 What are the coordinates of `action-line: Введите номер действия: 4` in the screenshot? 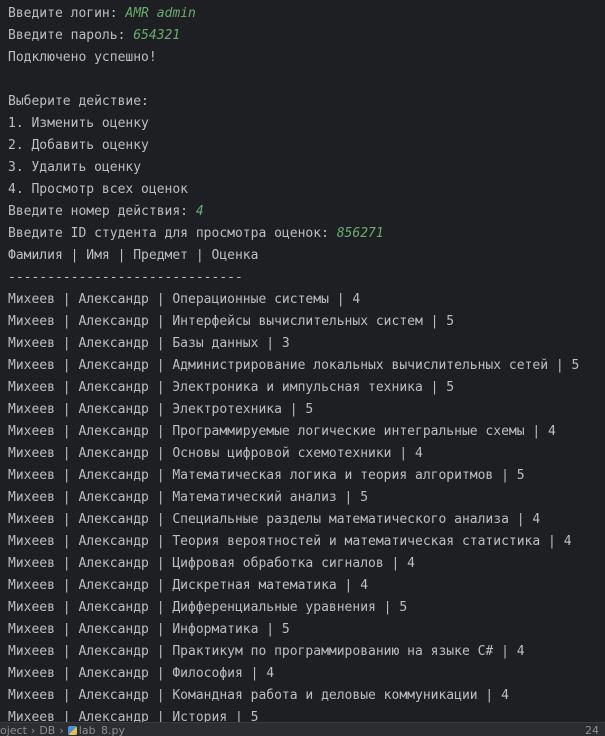 It's located at (306, 212).